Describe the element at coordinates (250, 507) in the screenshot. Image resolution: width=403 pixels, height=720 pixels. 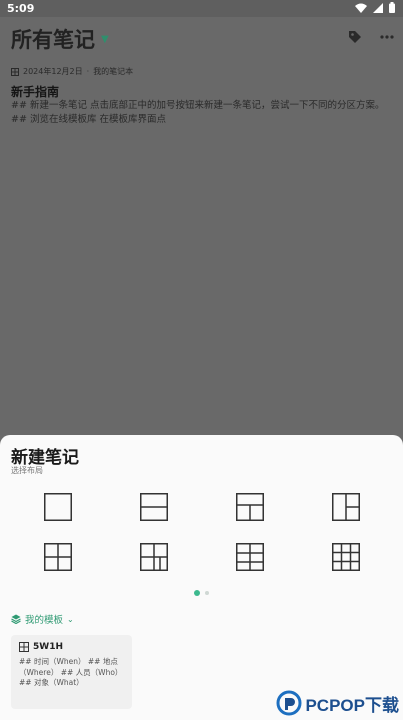
I see `layout-top-two-bottom-option` at that location.